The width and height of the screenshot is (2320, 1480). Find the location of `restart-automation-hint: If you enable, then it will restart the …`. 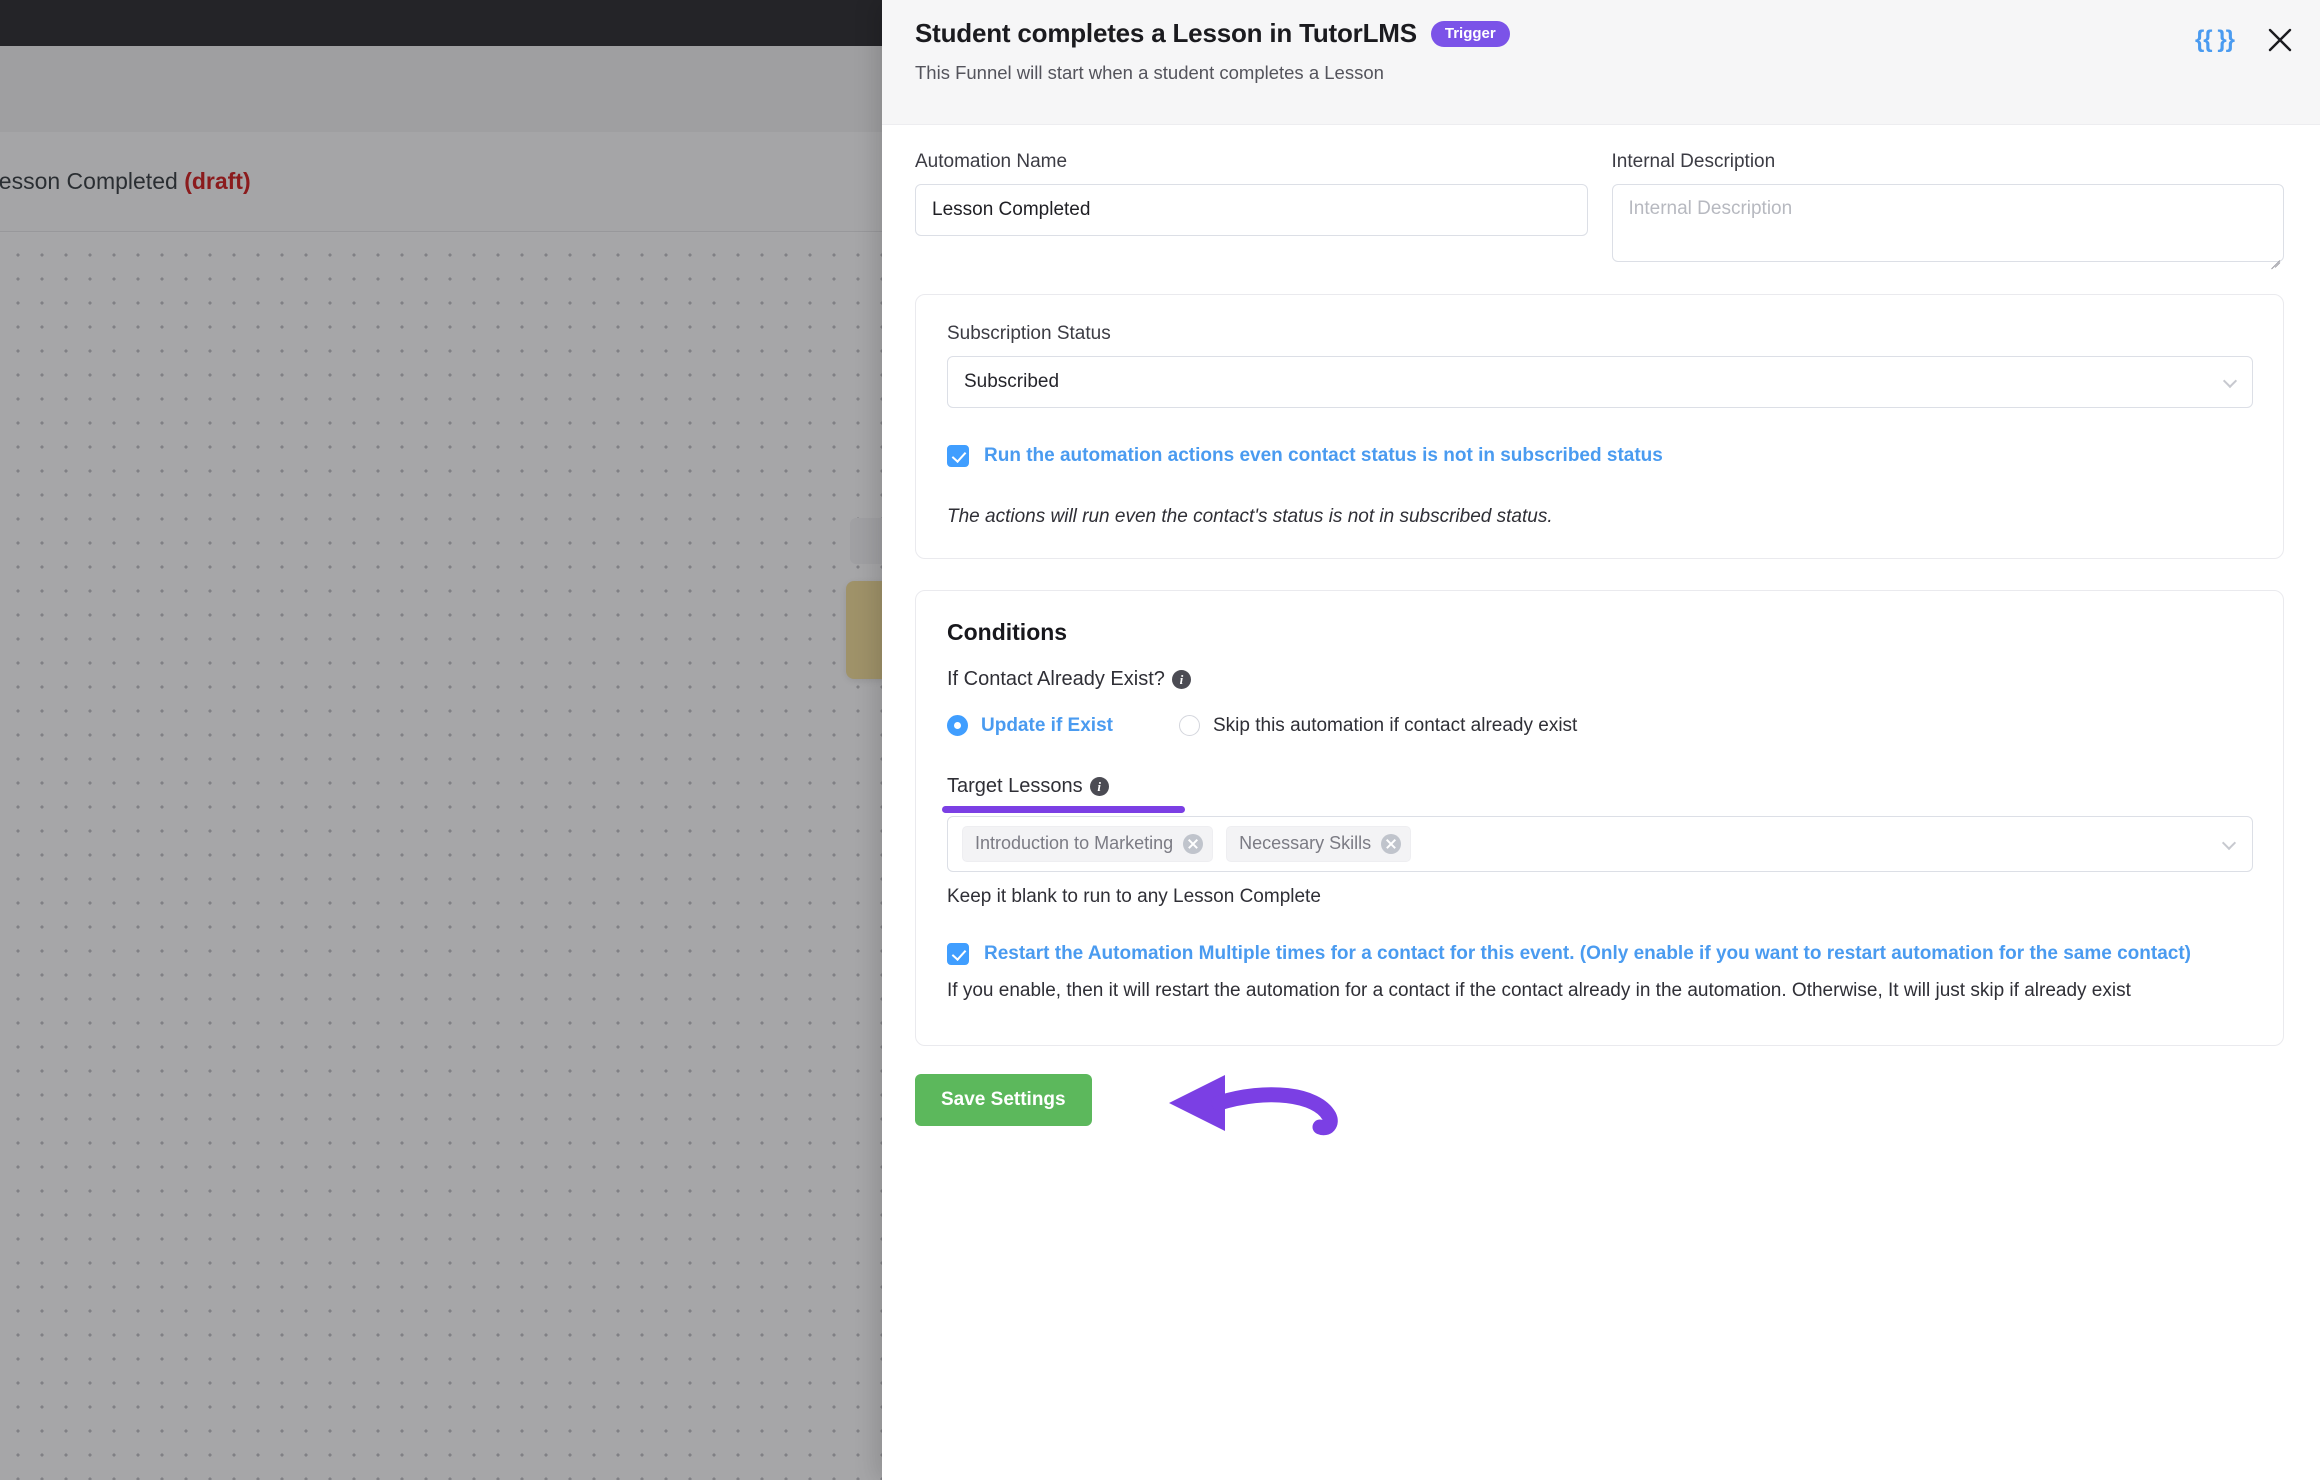

restart-automation-hint: If you enable, then it will restart the … is located at coordinates (1539, 991).